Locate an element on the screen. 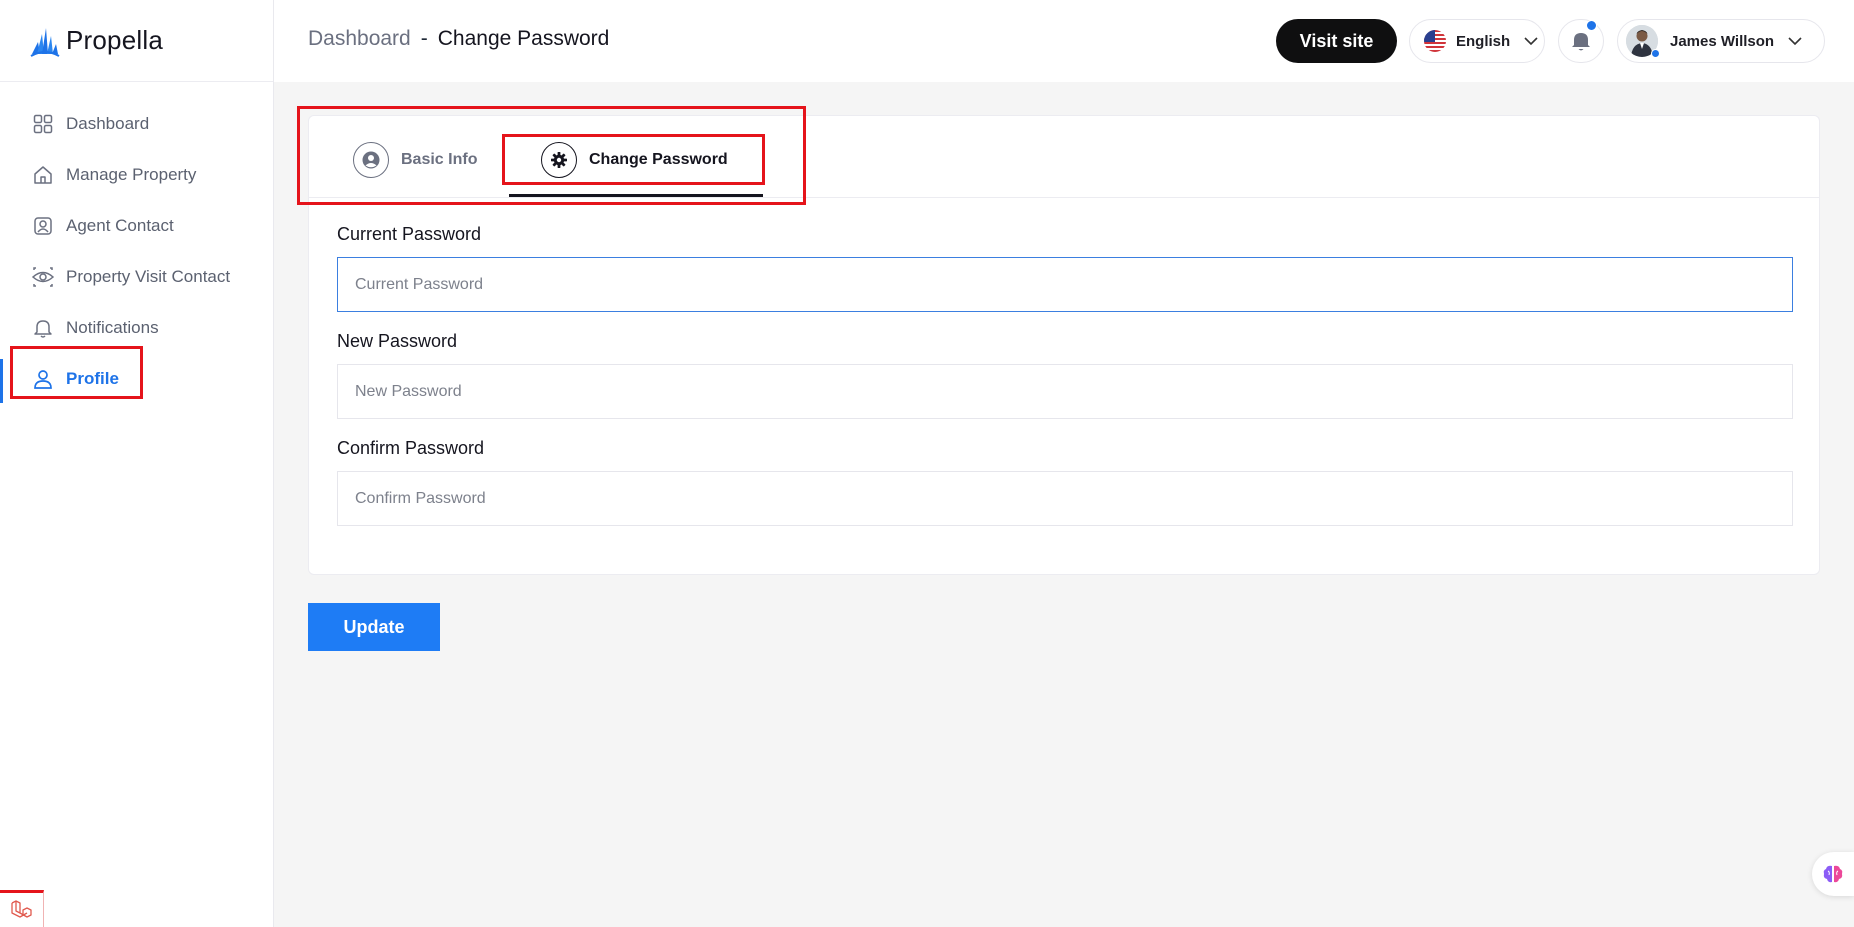 The image size is (1854, 927). confirm-password-label: Confirm Password is located at coordinates (411, 448).